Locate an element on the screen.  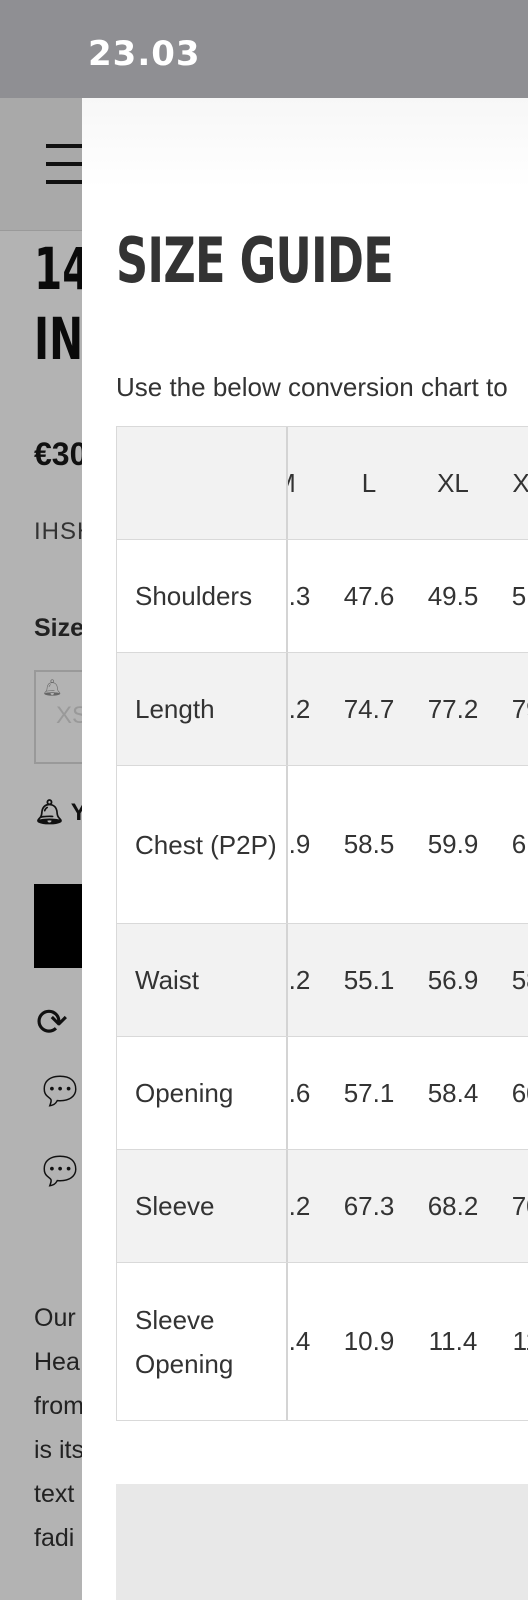
table-row: Chest (P2P)56.9 58.5 59.9 61.3 is located at coordinates (322, 844).